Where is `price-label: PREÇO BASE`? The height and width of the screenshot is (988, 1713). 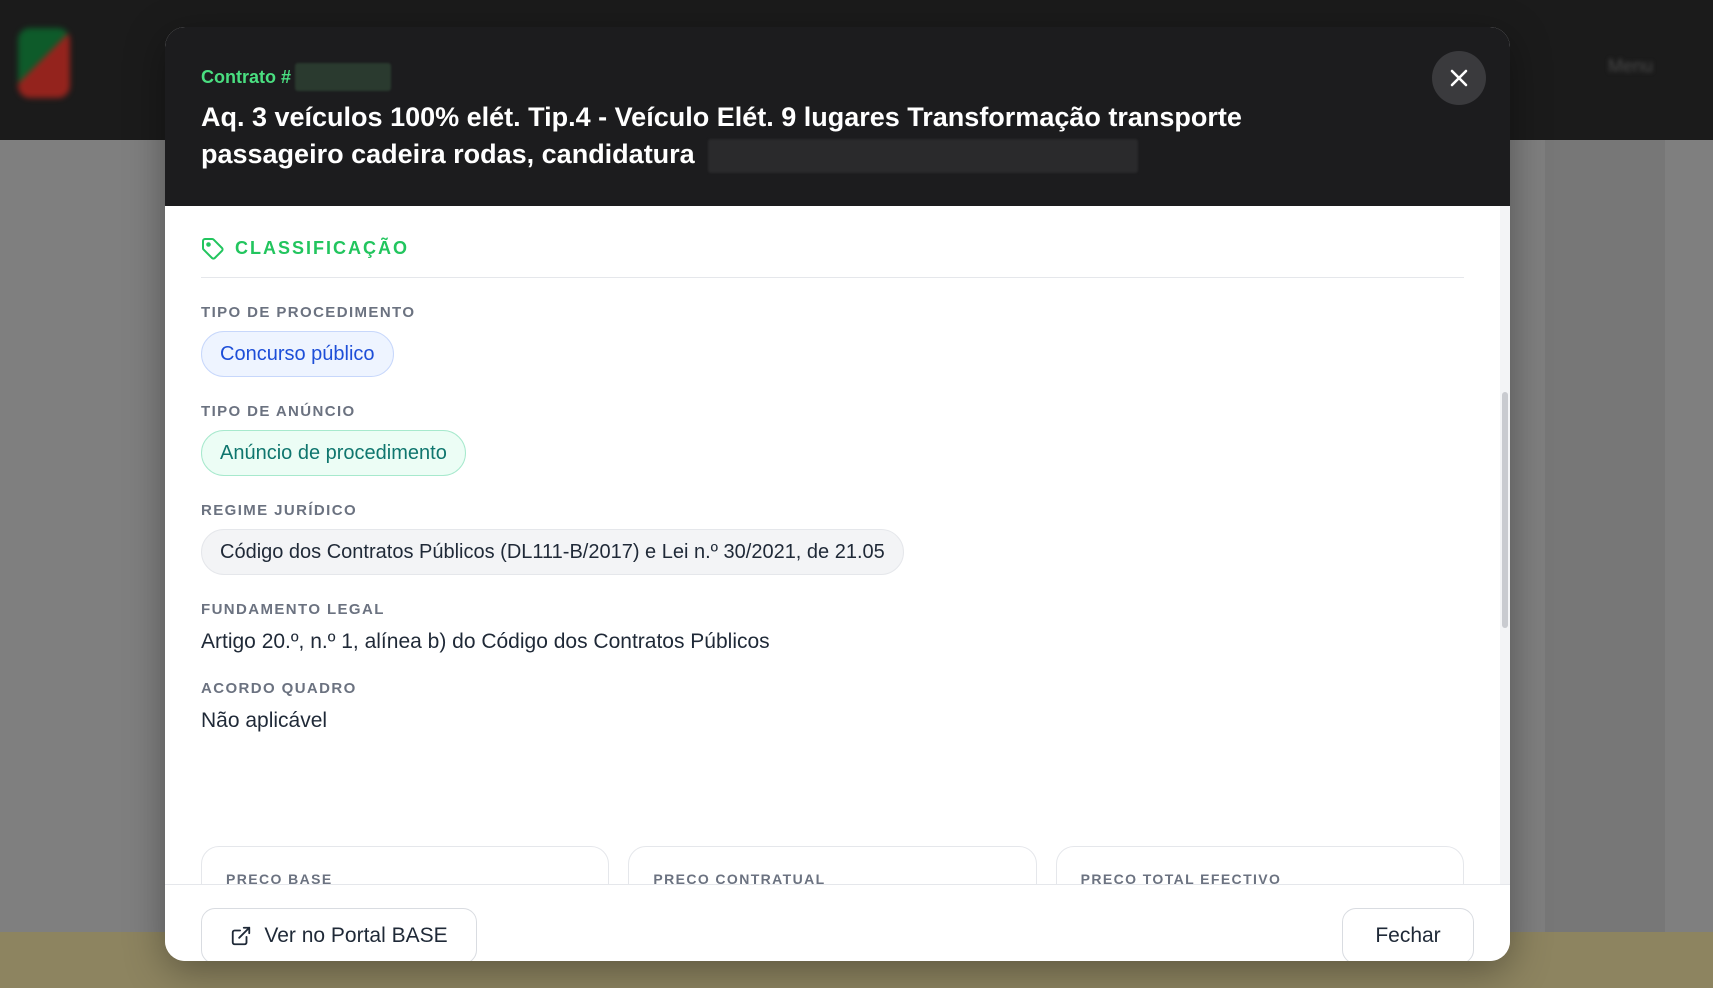
price-label: PREÇO BASE is located at coordinates (279, 877).